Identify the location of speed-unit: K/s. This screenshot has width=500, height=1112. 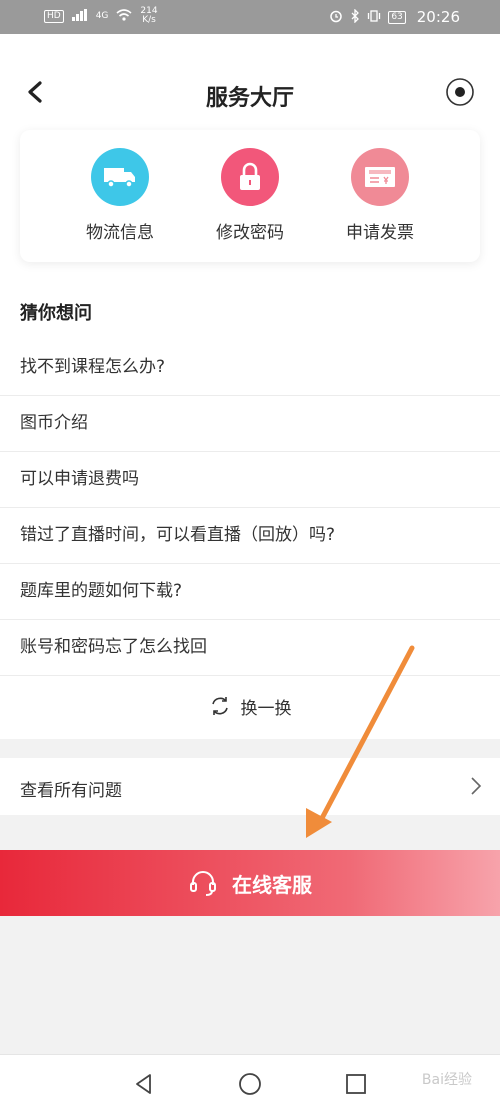
(149, 20).